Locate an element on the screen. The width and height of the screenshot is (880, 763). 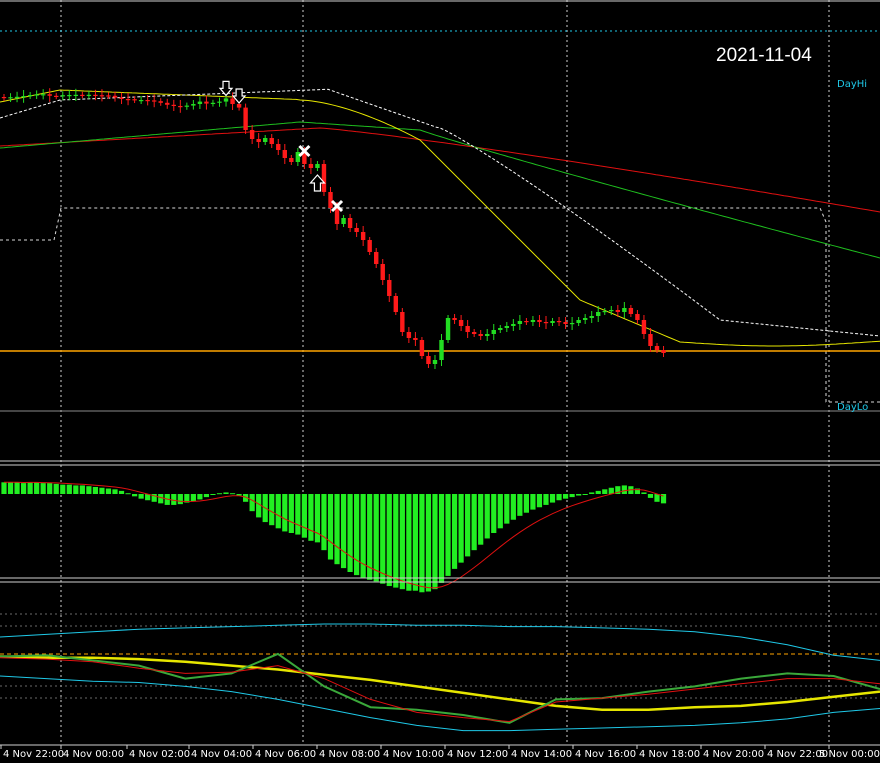
oscillator-cyan-upper-line is located at coordinates (440, 642).